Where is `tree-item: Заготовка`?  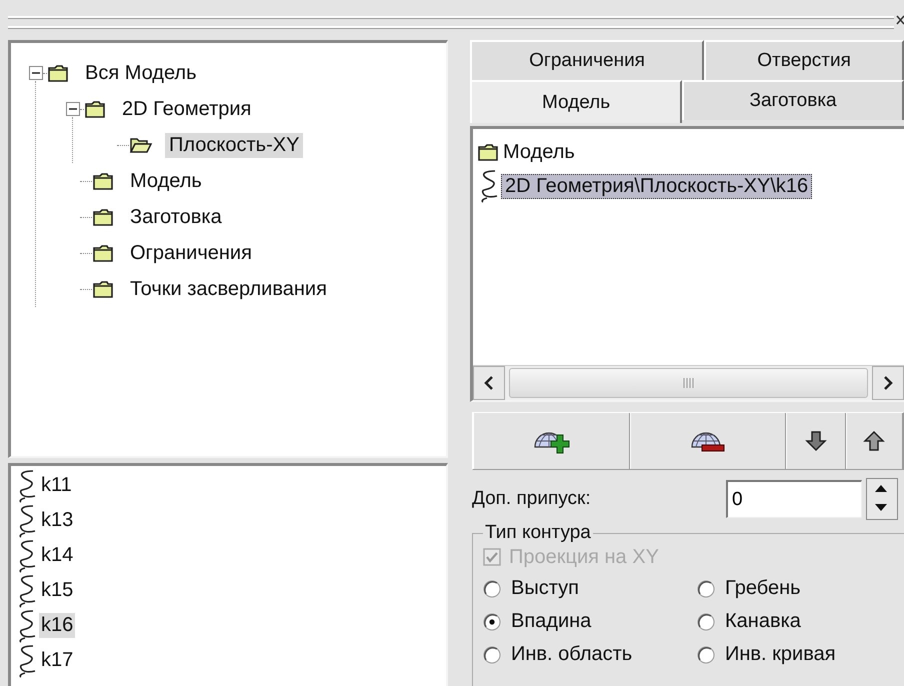
tree-item: Заготовка is located at coordinates (176, 217).